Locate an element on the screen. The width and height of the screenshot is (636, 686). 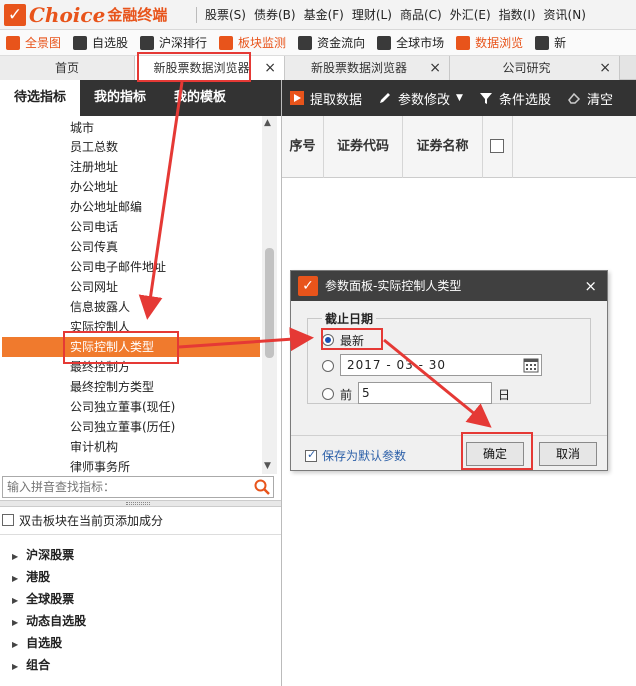
scrollbar-thumb is located at coordinates (269, 303).